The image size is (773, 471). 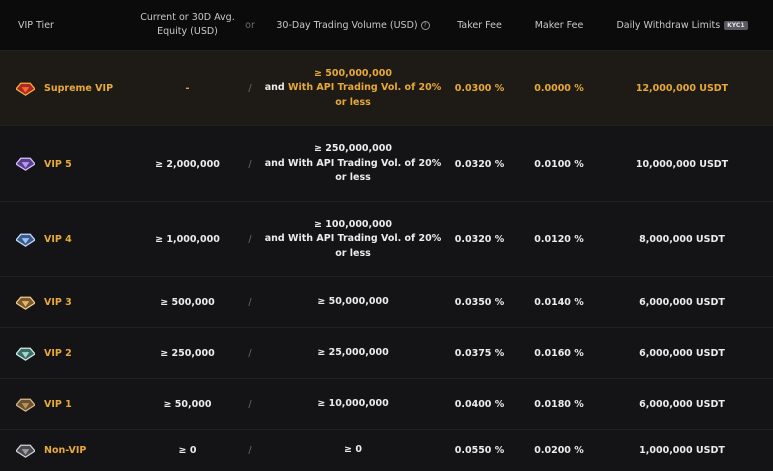 I want to click on tier-name: VIP 3, so click(x=58, y=302).